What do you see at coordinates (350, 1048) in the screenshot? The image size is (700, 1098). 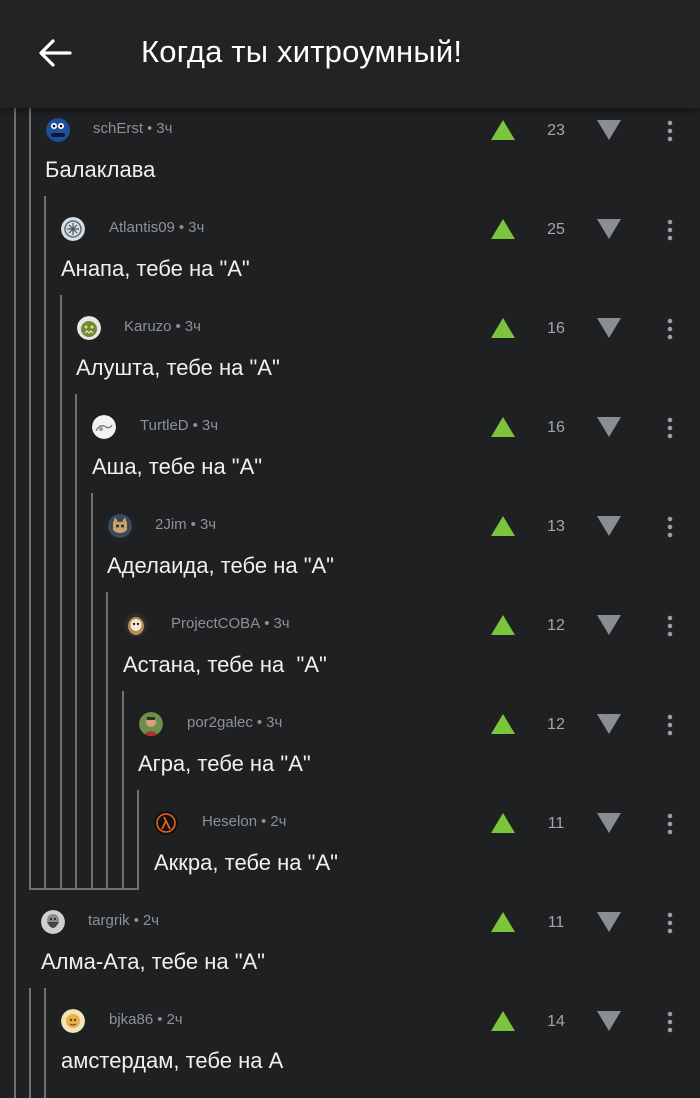 I see `comment: bjka86 • 2ч 14 амстердам, тебе на А` at bounding box center [350, 1048].